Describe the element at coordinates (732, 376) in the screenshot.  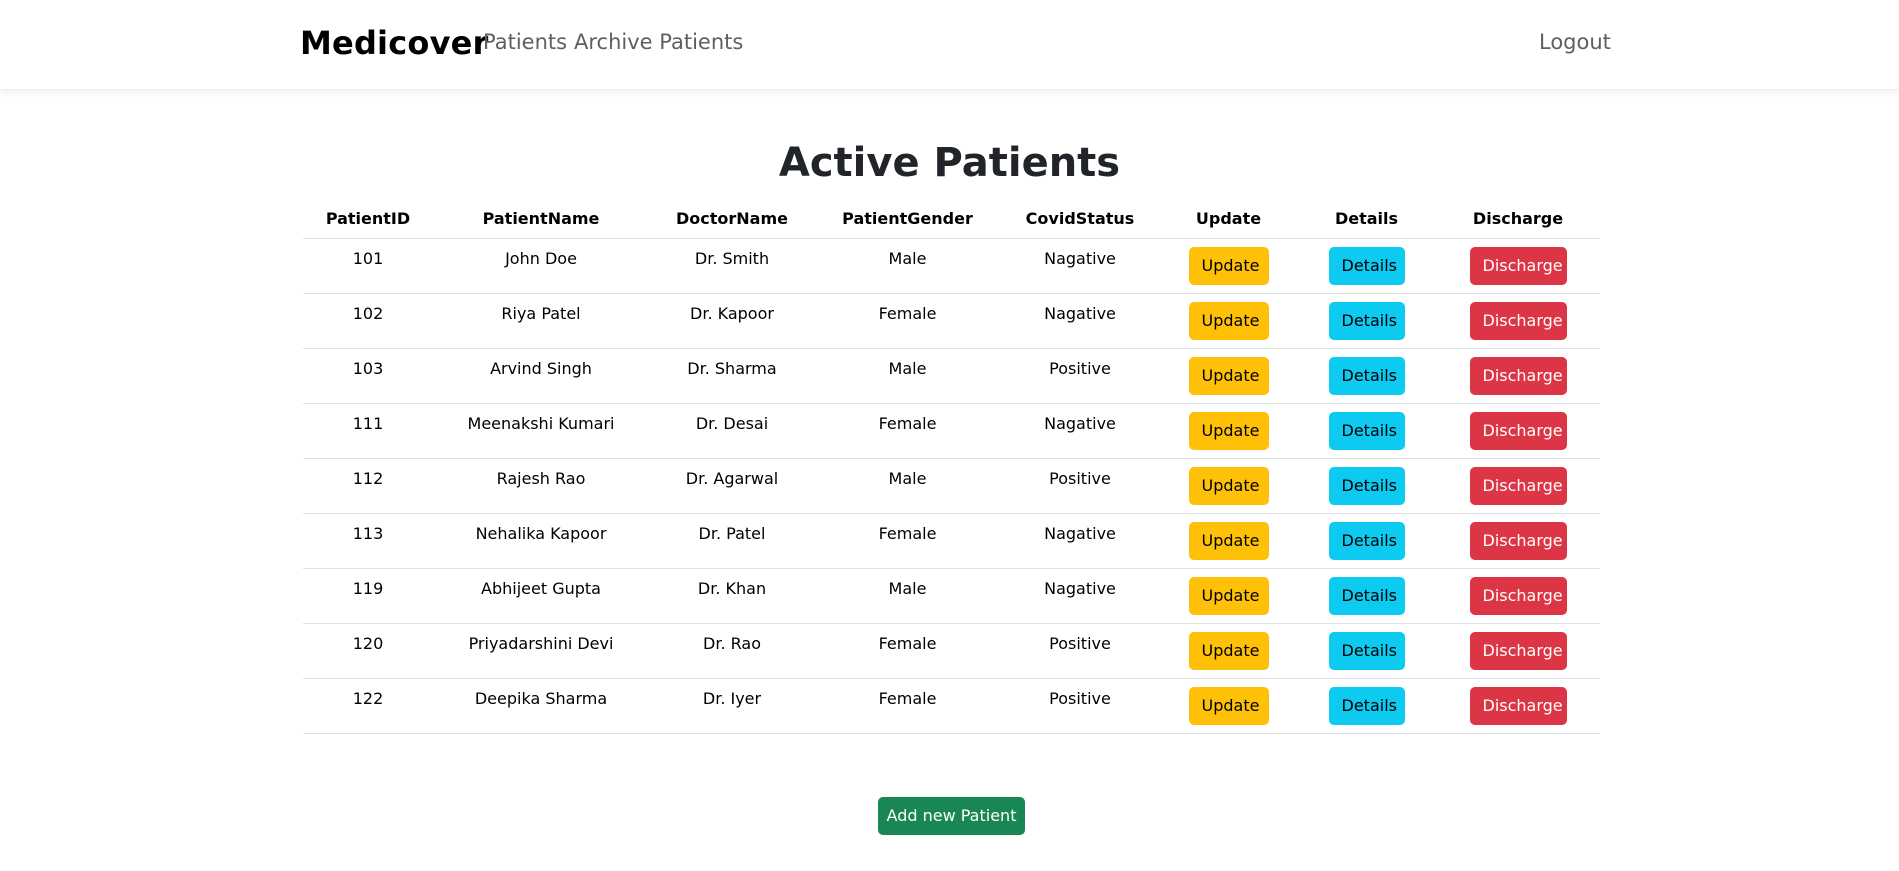
I see `doctor-name-cell: Dr. Sharma` at that location.